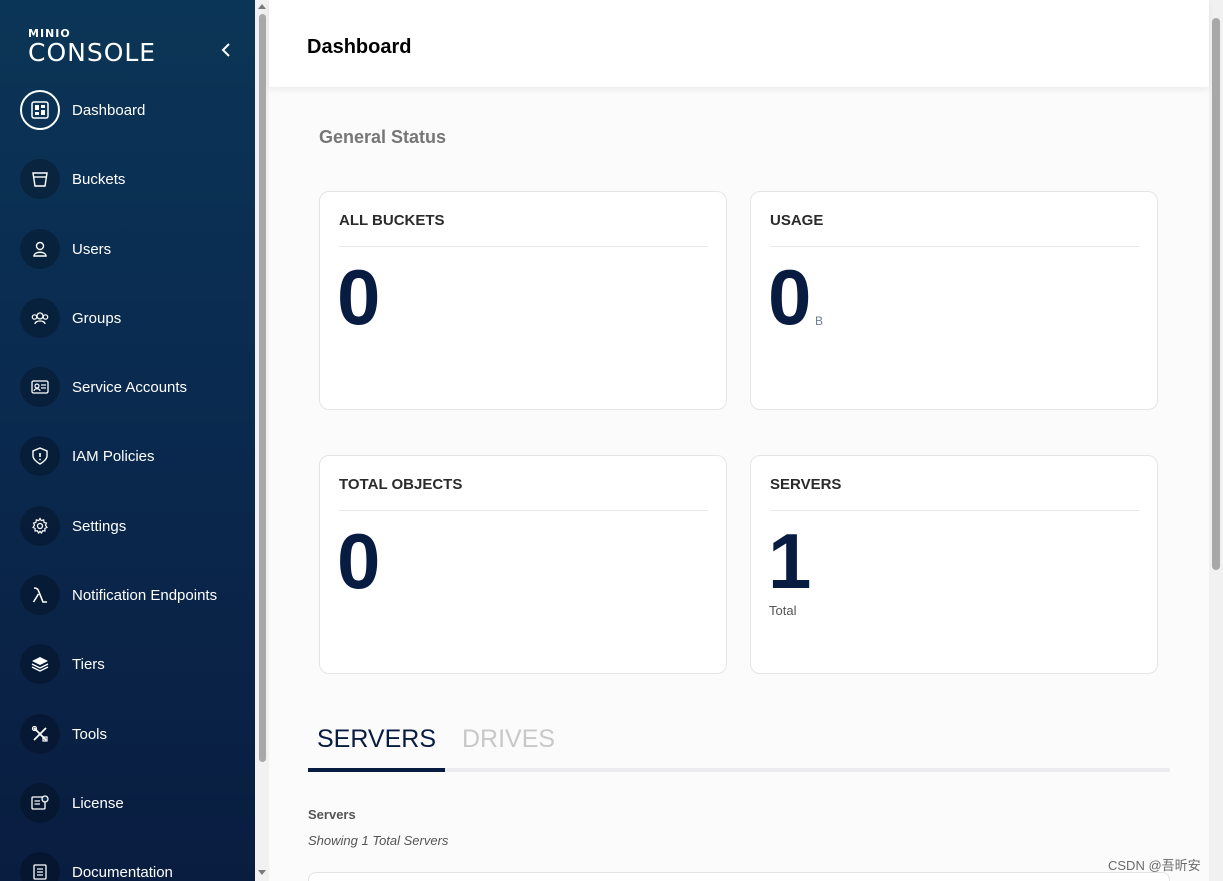 This screenshot has width=1223, height=881. Describe the element at coordinates (40, 318) in the screenshot. I see `groups-icon` at that location.